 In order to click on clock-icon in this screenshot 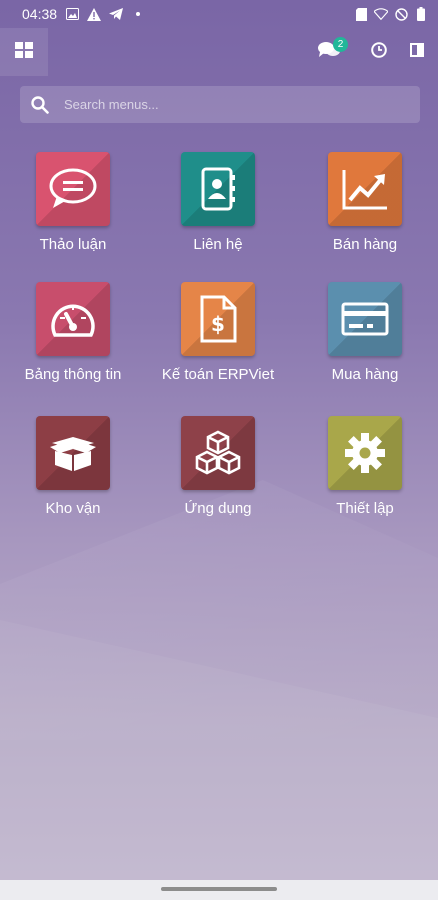, I will do `click(379, 52)`.